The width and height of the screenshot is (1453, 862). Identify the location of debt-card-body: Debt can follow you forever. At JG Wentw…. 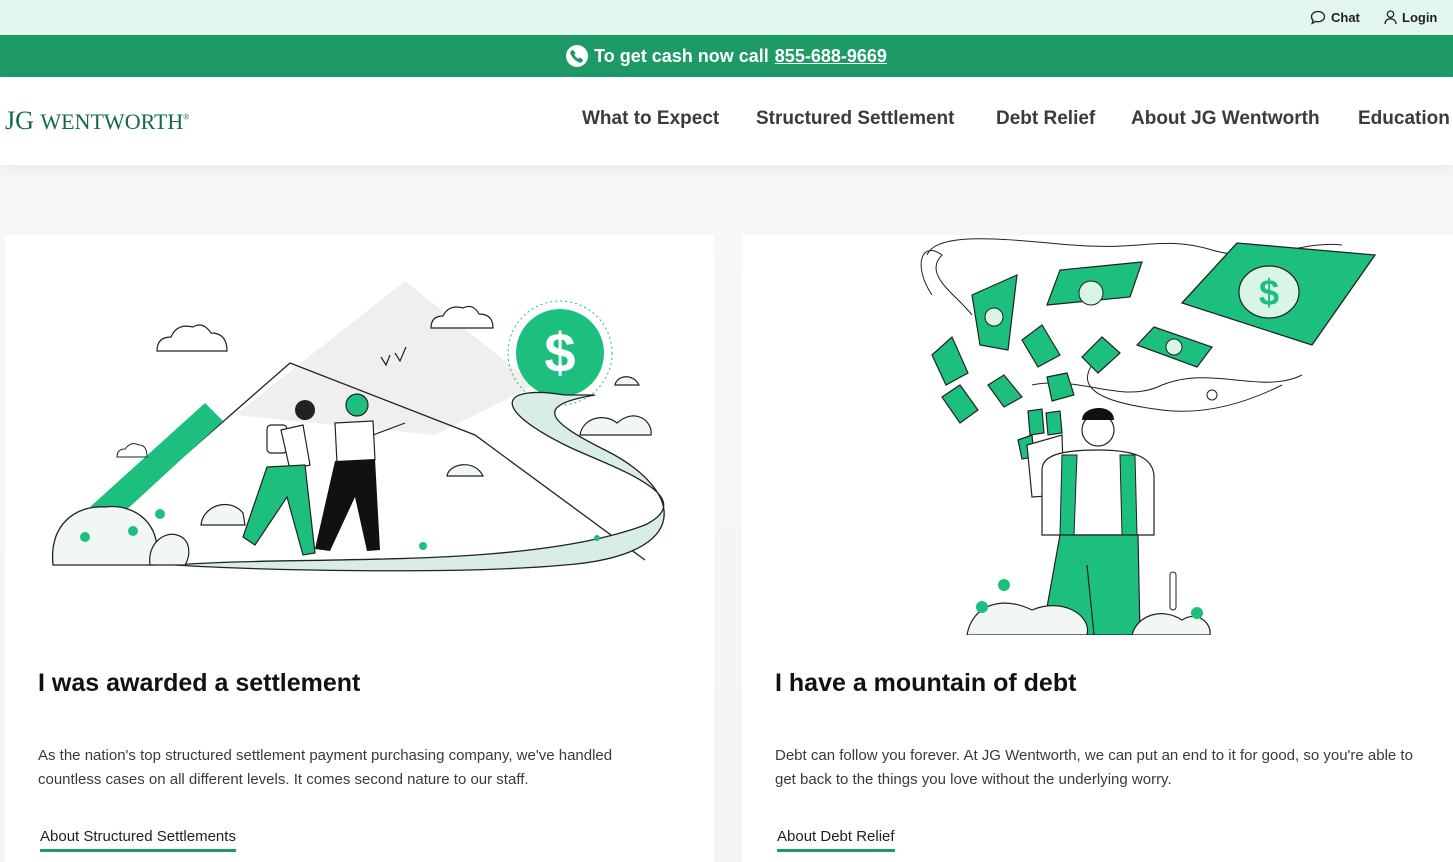
(1094, 767).